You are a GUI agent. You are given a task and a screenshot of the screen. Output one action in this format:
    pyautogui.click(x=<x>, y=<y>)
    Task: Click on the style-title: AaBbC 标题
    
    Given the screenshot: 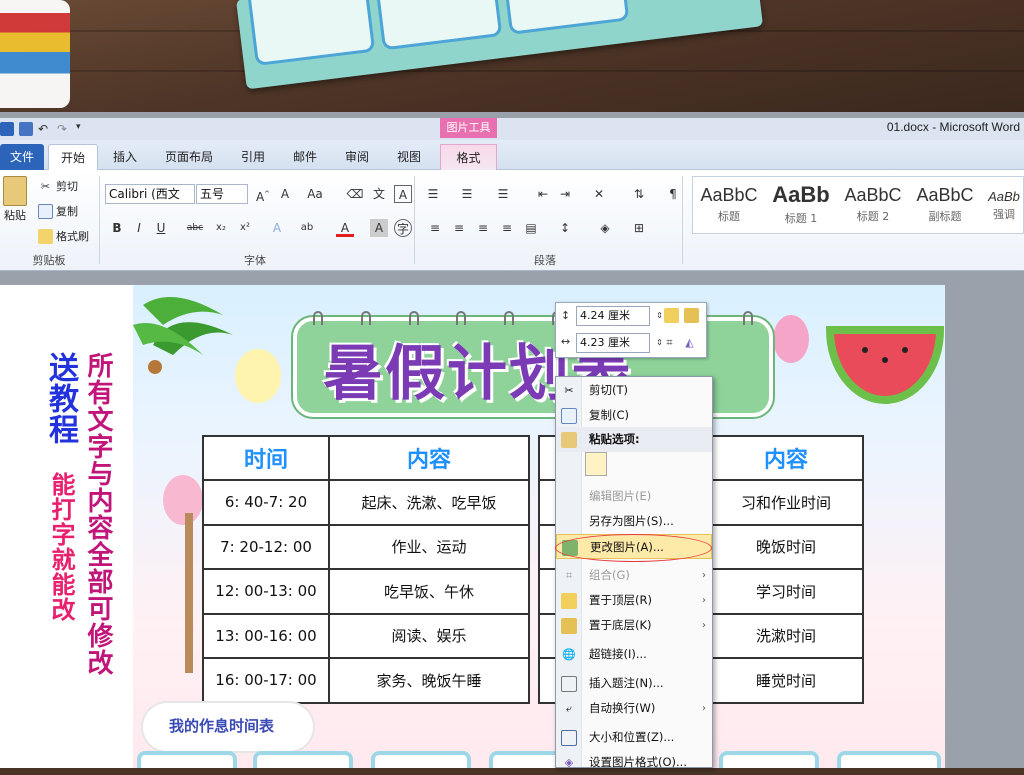 What is the action you would take?
    pyautogui.click(x=729, y=206)
    